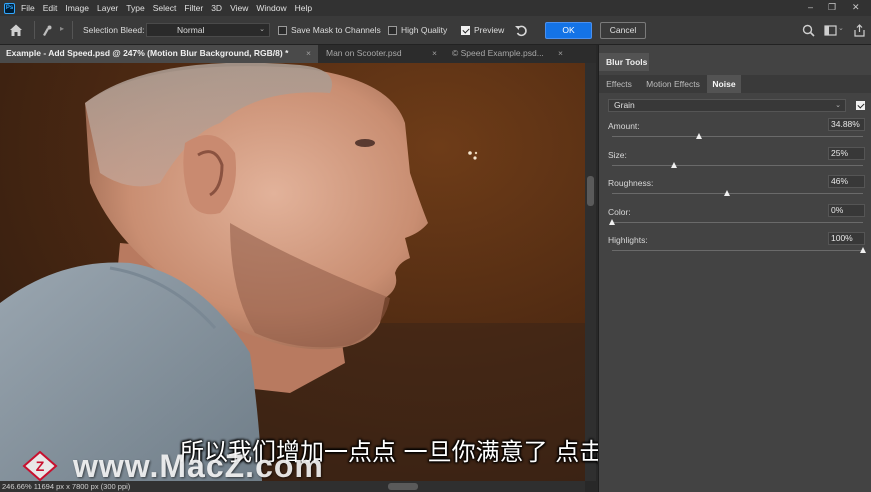 The image size is (871, 492). Describe the element at coordinates (735, 62) in the screenshot. I see `panel-header: Blur Tools` at that location.